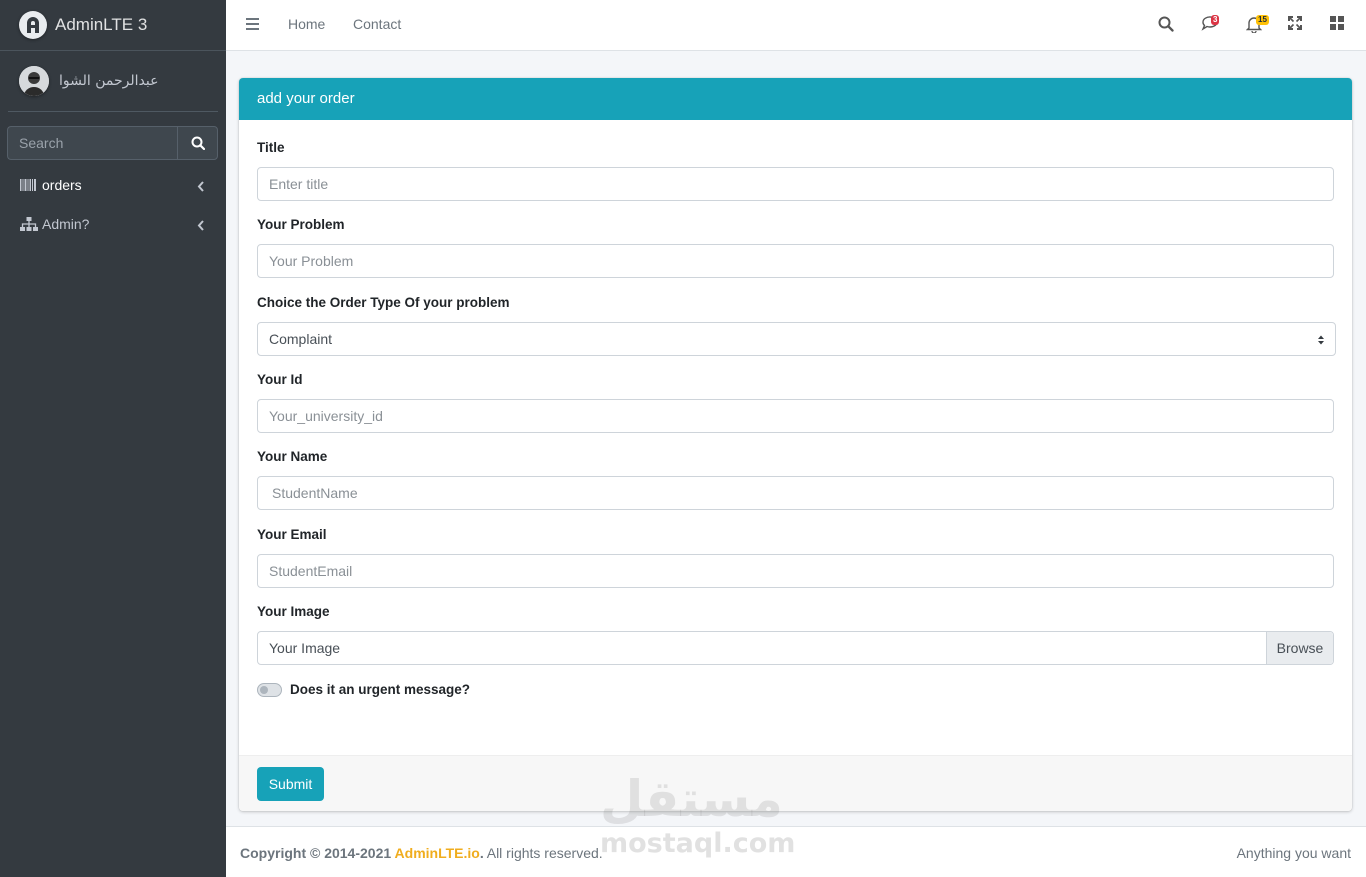 This screenshot has height=877, width=1366. I want to click on image-label: Your Image, so click(293, 611).